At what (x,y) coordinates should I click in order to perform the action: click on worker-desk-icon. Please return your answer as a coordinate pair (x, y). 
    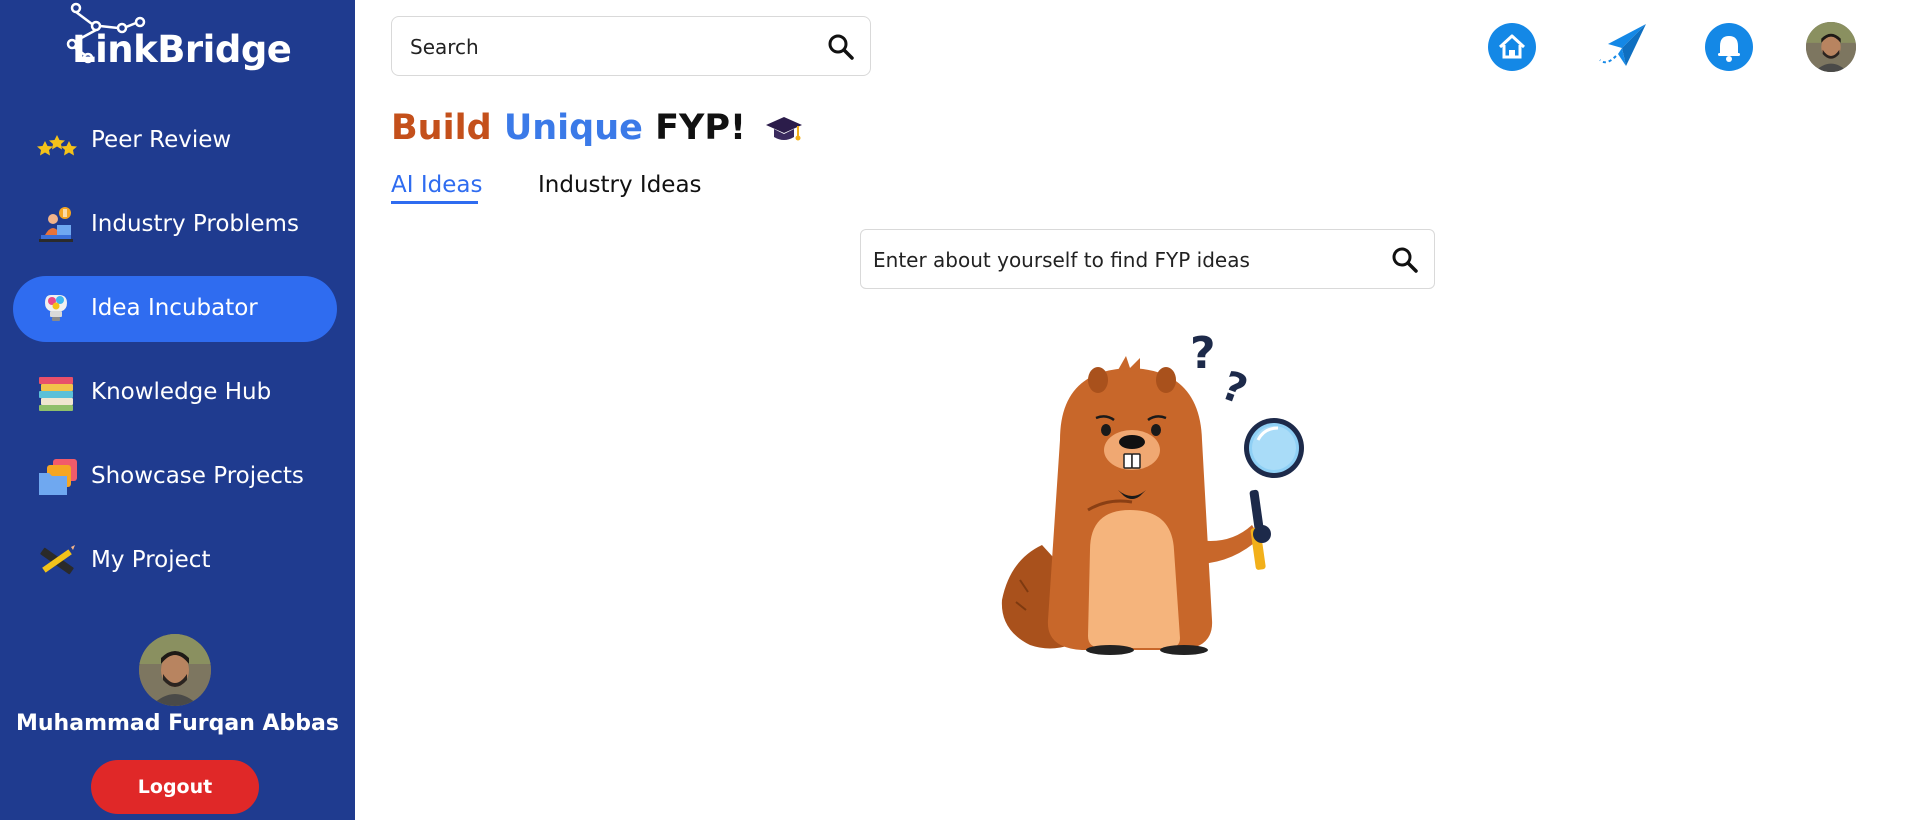
    Looking at the image, I should click on (56, 224).